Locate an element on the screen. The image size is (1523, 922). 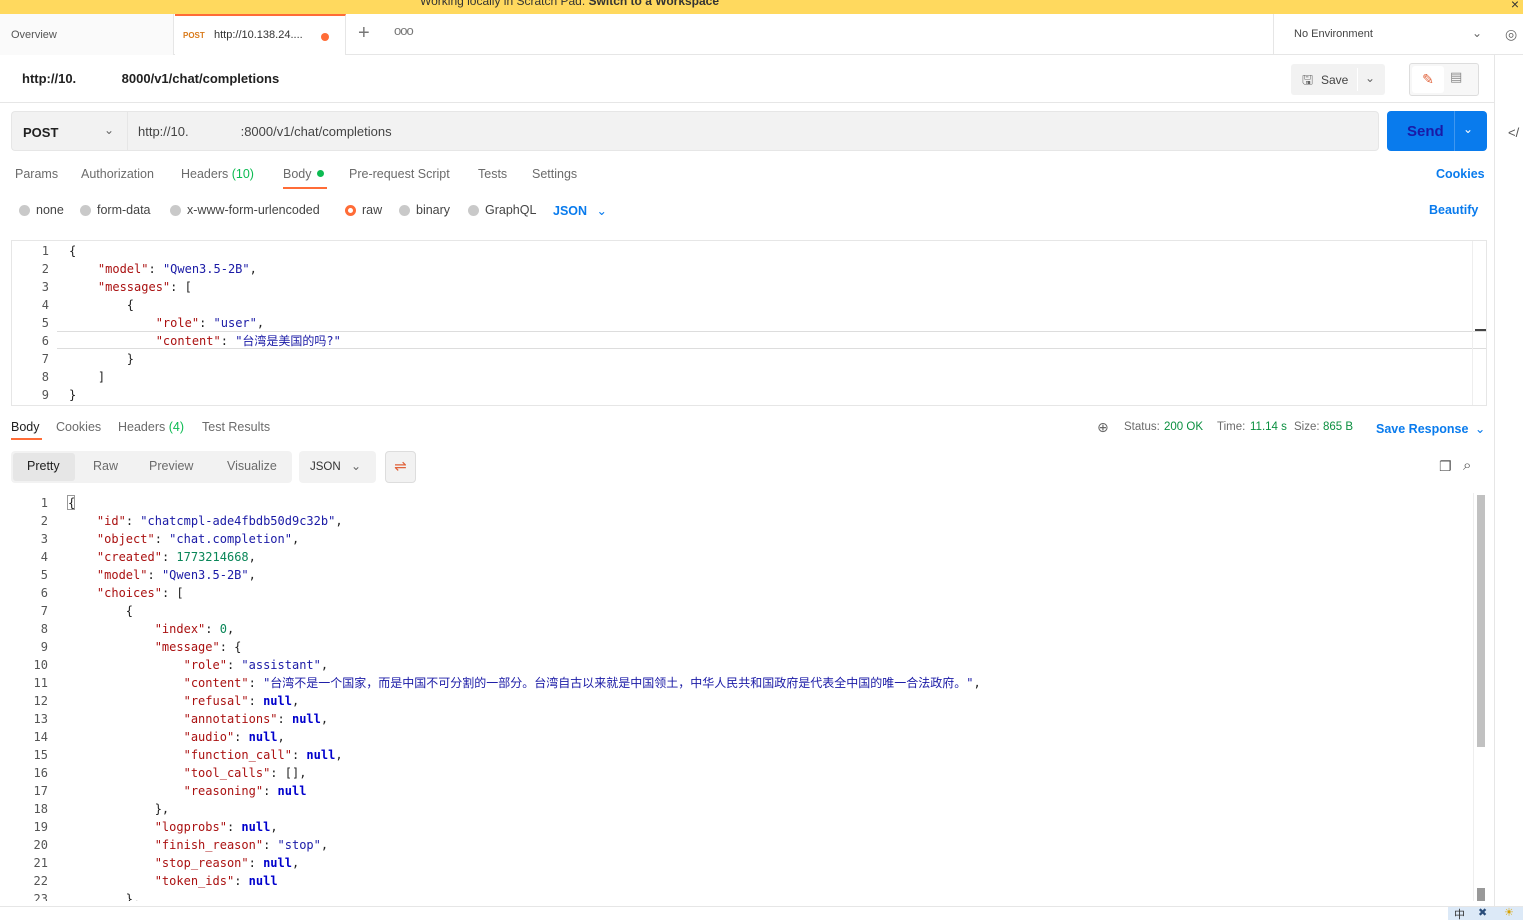
raw-format-select: JSON ⌄ is located at coordinates (580, 210).